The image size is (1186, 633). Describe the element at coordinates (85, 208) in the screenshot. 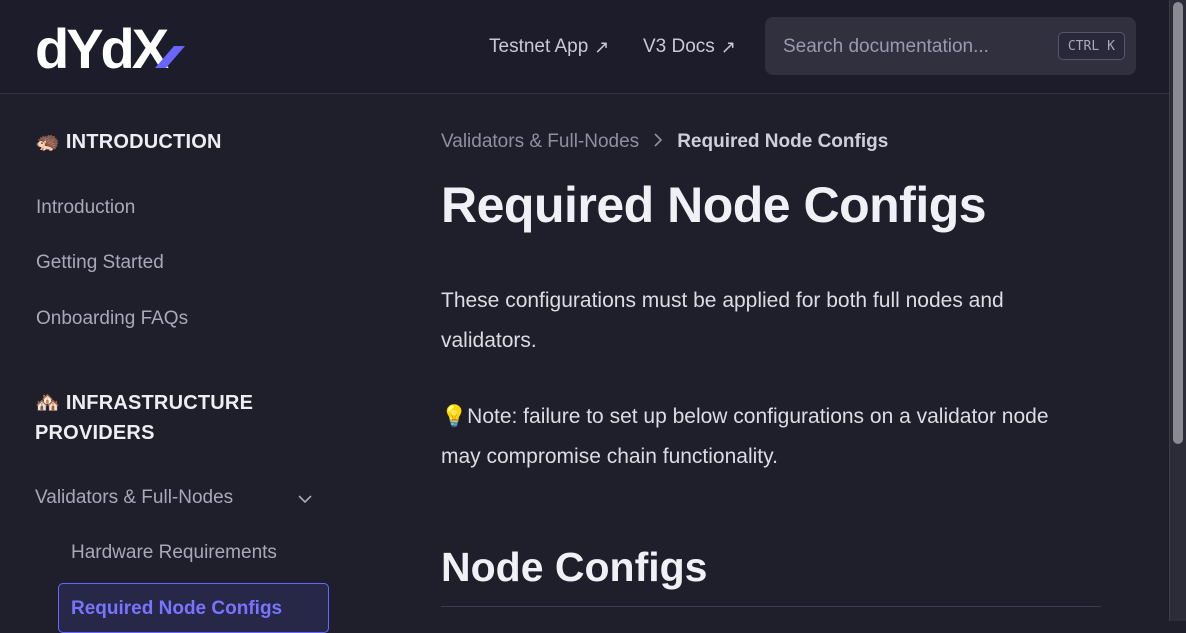

I see `sidebar-item-introduction: Introduction` at that location.